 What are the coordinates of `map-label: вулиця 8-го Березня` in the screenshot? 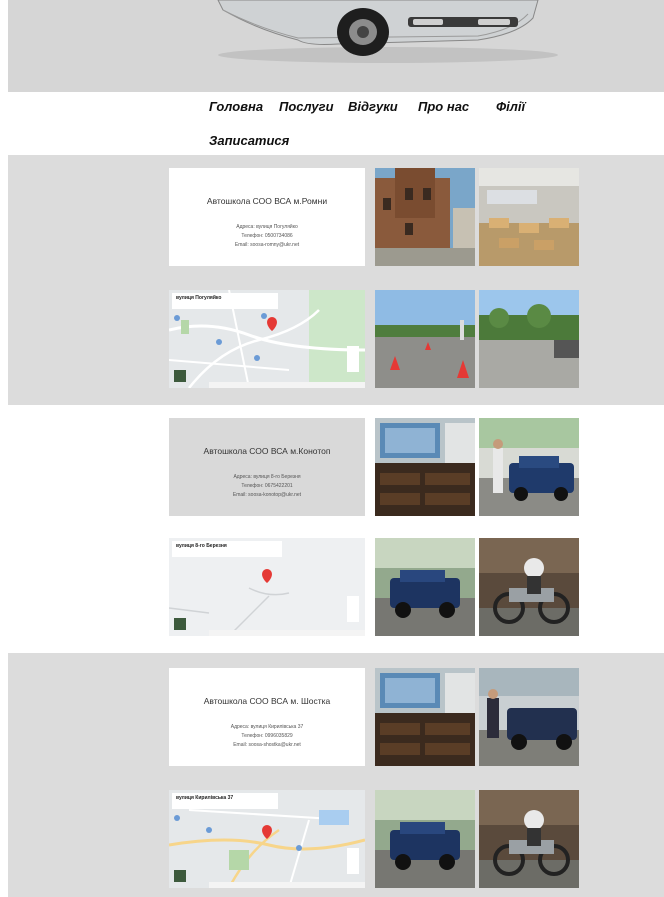 It's located at (201, 546).